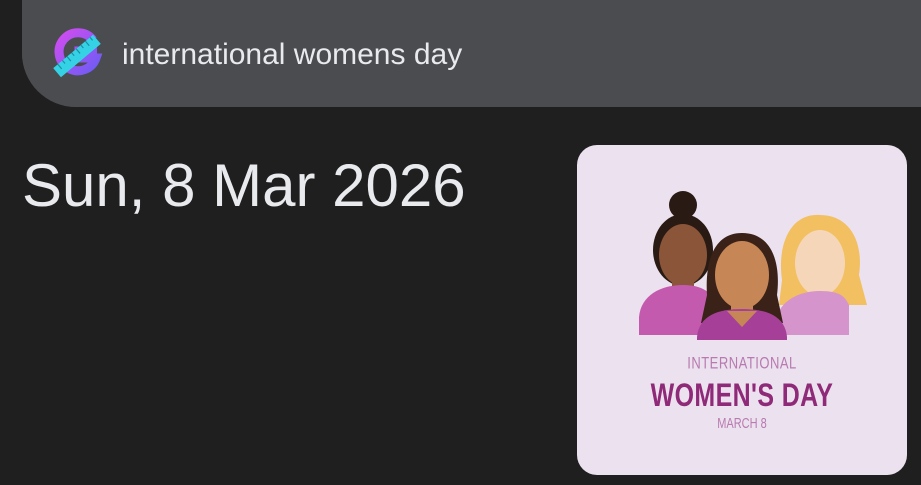 Image resolution: width=921 pixels, height=485 pixels. I want to click on card-caption-line3: MARCH 8, so click(742, 424).